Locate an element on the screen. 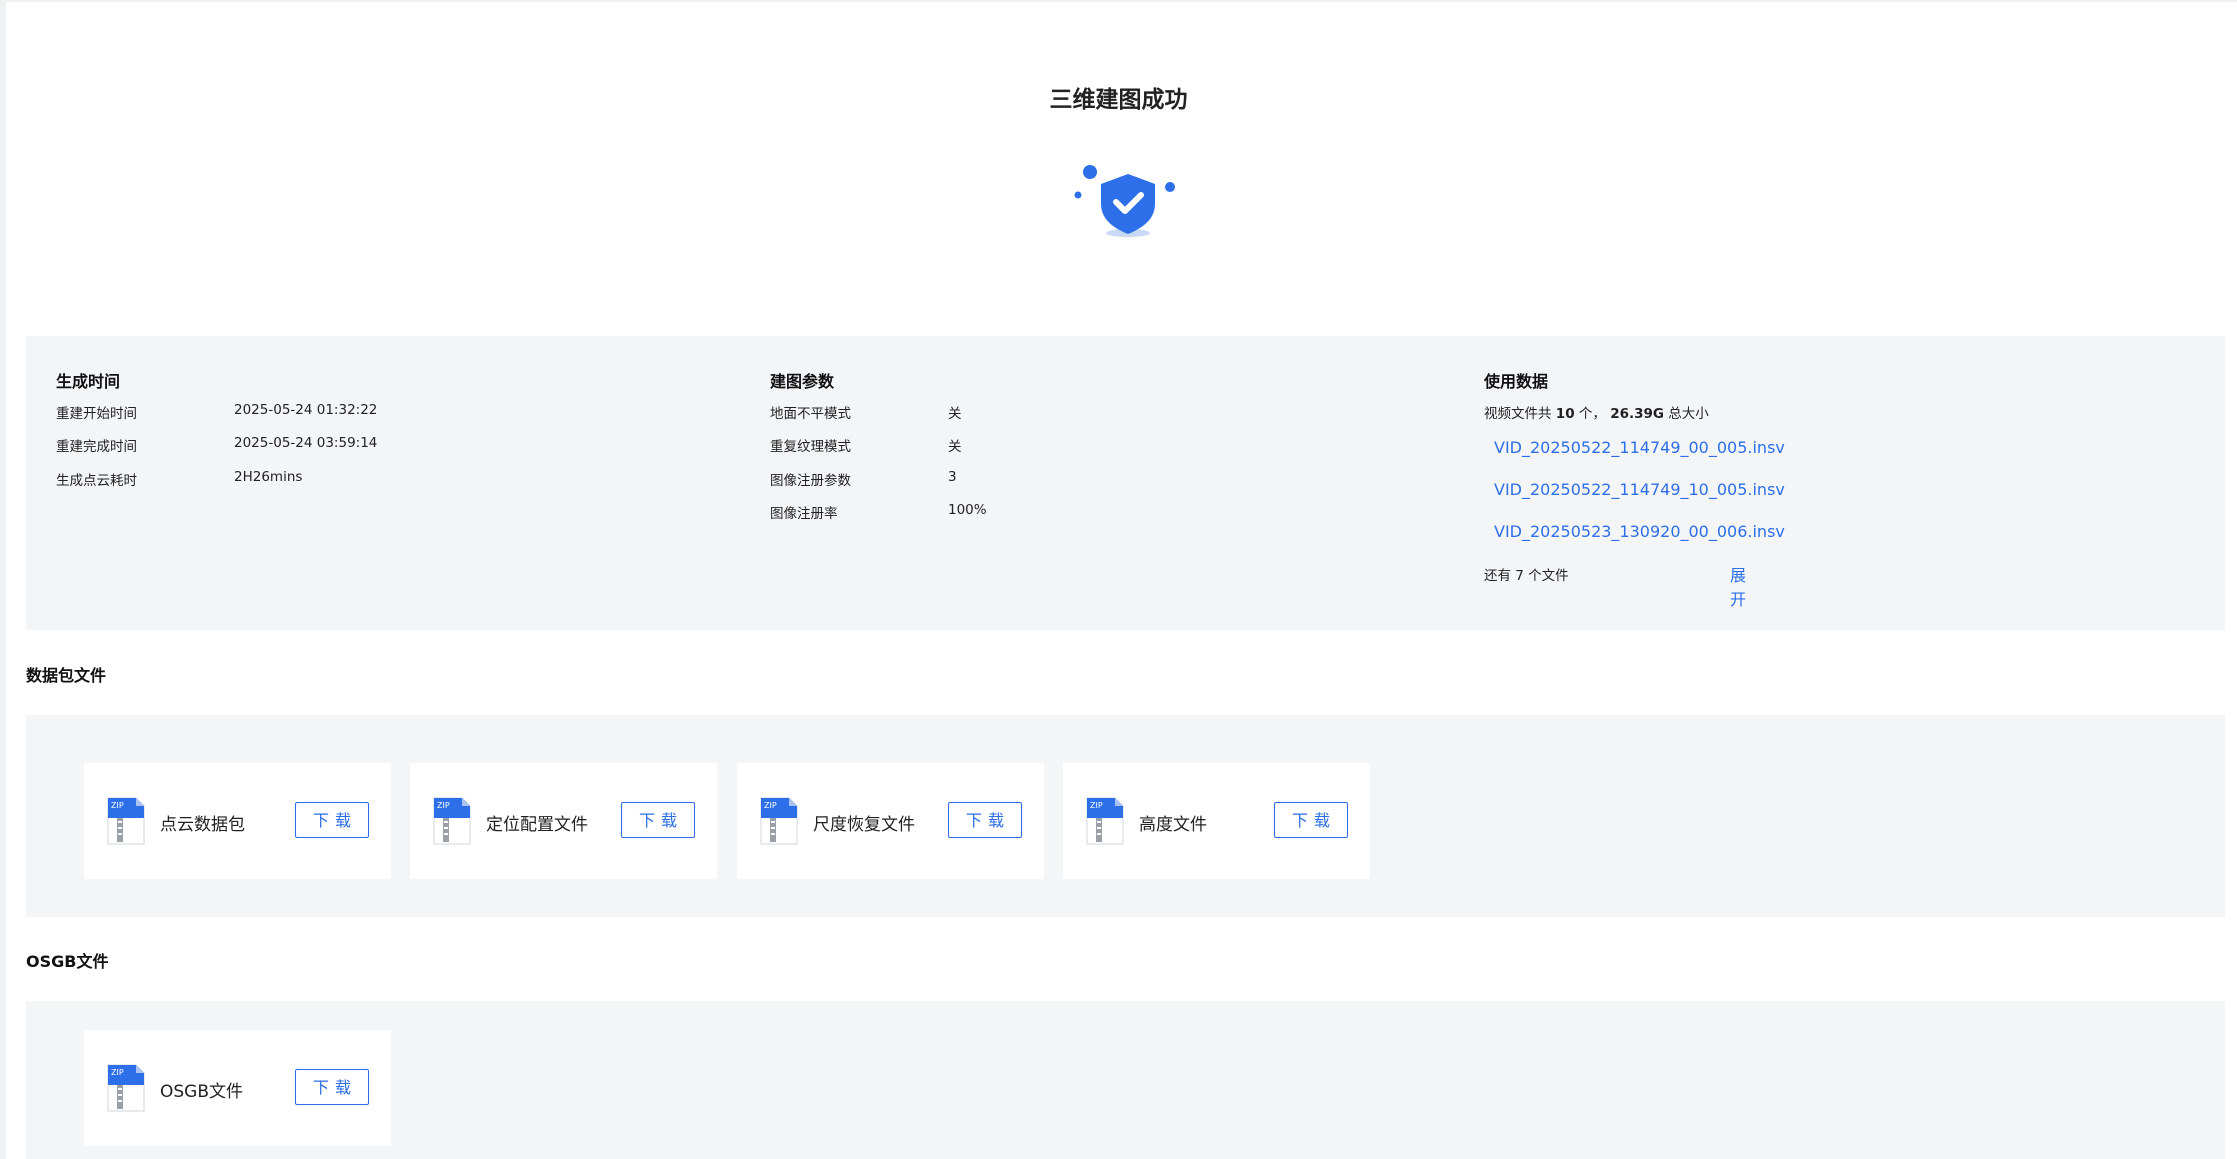 This screenshot has width=2237, height=1159. generation-time-heading: 生成时间 is located at coordinates (88, 381).